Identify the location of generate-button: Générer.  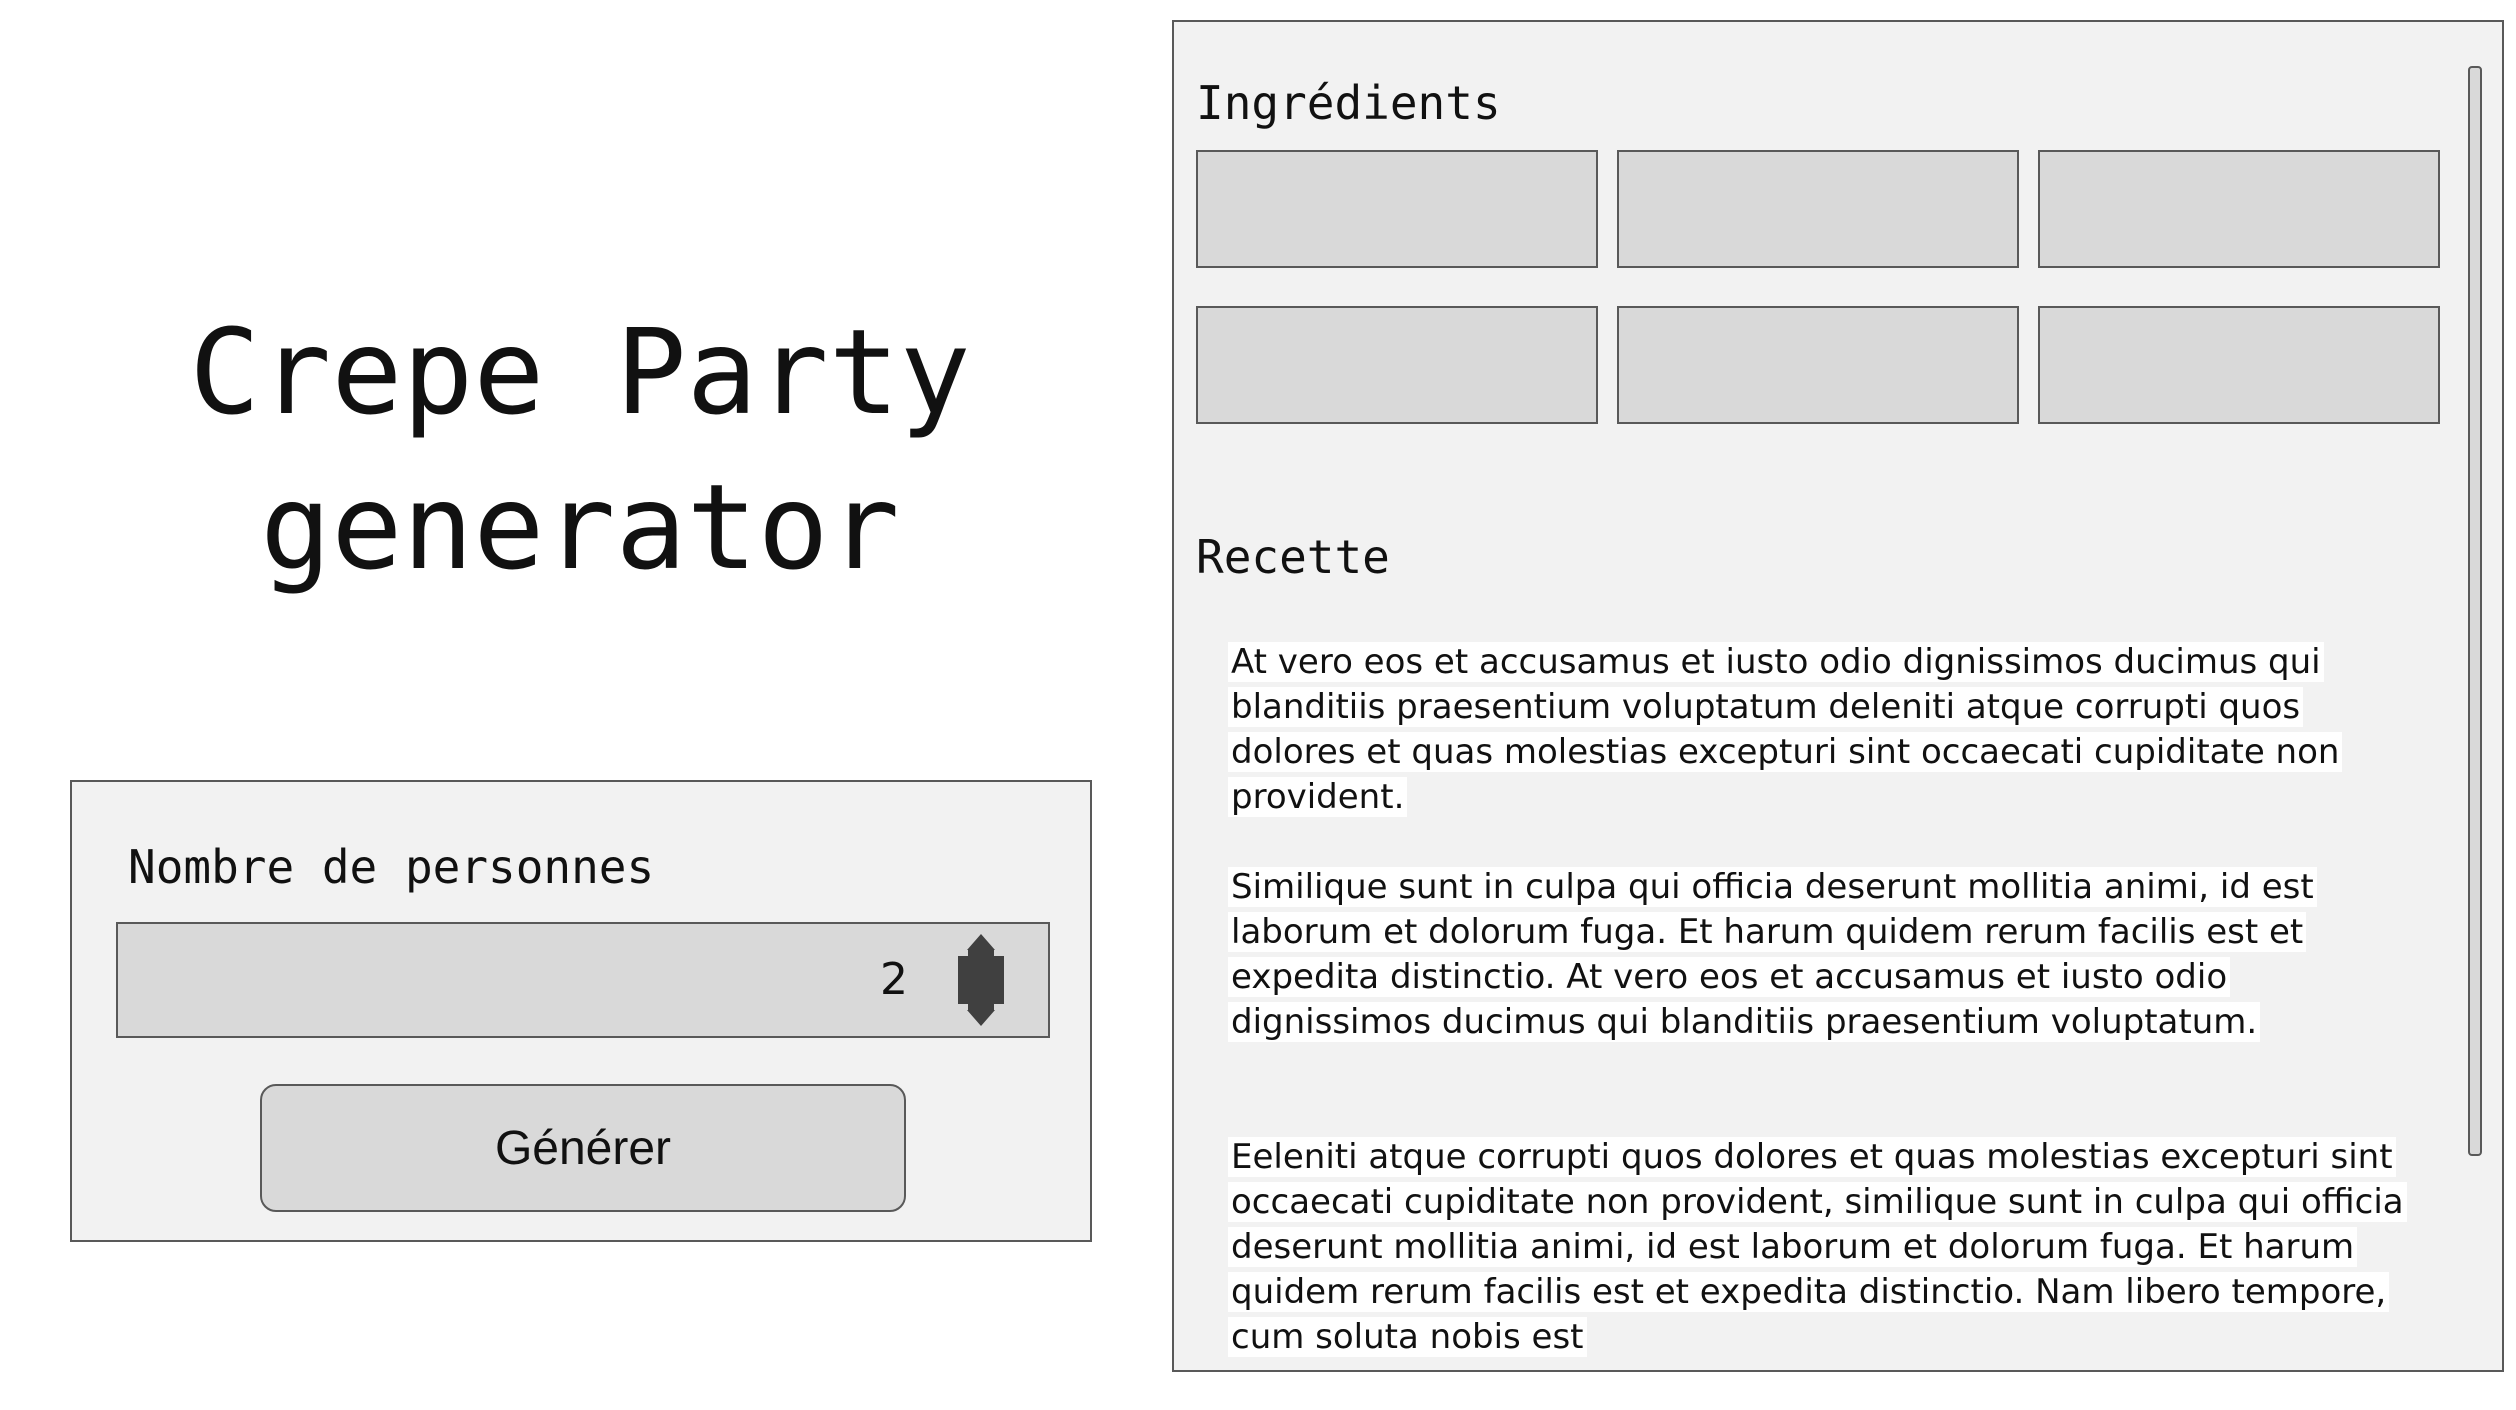
(583, 1148).